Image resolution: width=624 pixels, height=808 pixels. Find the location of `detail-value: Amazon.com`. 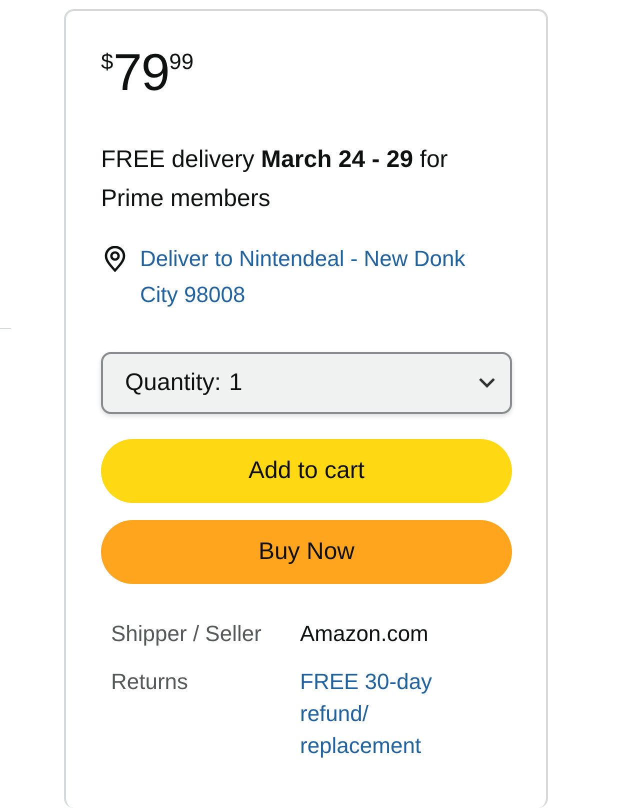

detail-value: Amazon.com is located at coordinates (365, 634).